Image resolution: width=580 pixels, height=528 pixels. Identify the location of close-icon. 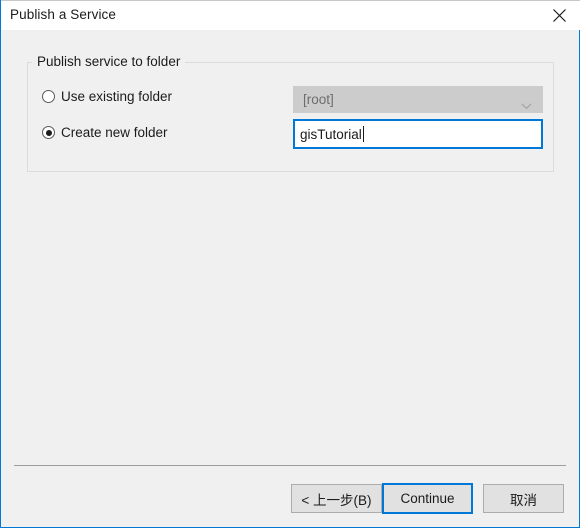
(559, 15).